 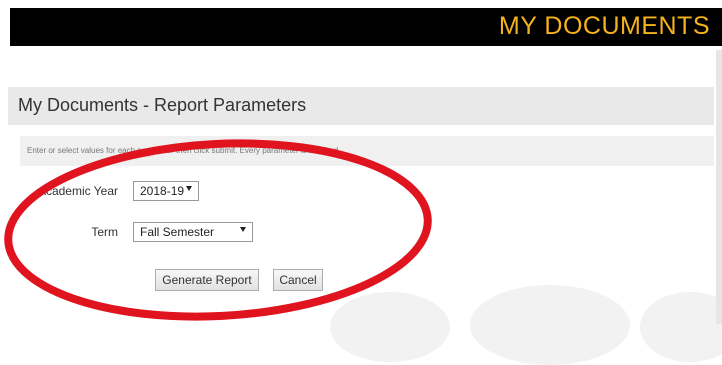 I want to click on academic-year-value: 2018-19, so click(x=162, y=191).